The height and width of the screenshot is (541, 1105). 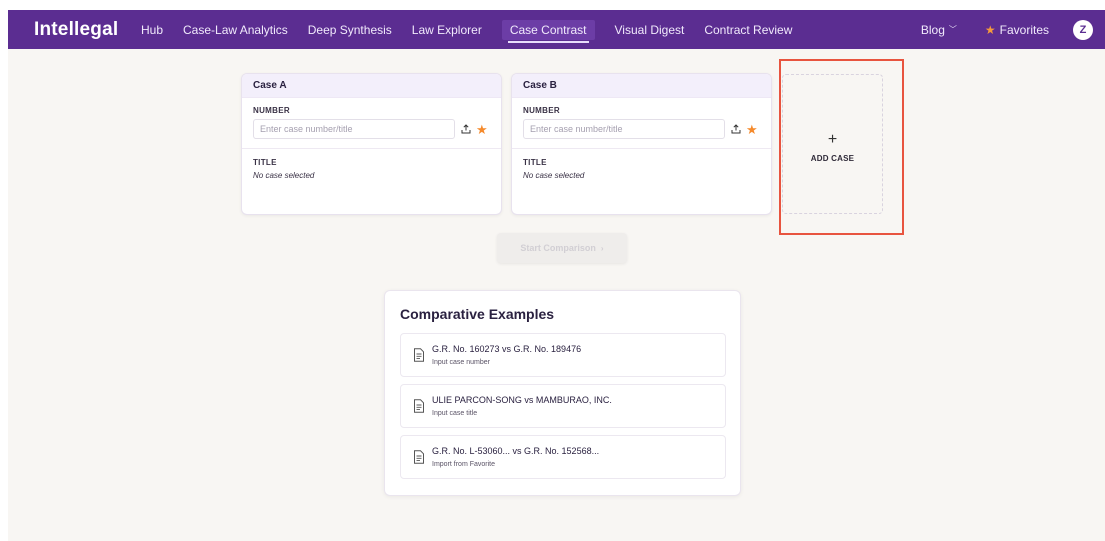 What do you see at coordinates (235, 30) in the screenshot?
I see `nav-link-case-law-analytics: Case-Law Analytics` at bounding box center [235, 30].